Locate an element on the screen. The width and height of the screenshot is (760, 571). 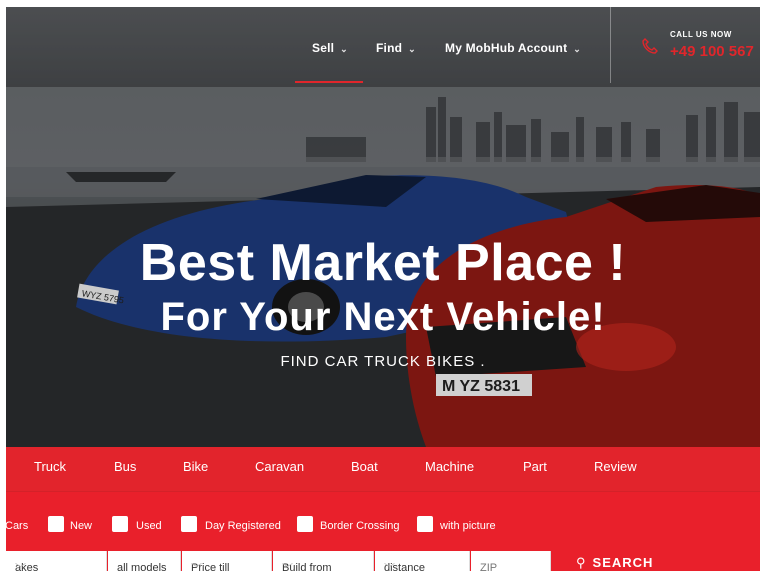
search-button-label: SEARCH is located at coordinates (623, 562).